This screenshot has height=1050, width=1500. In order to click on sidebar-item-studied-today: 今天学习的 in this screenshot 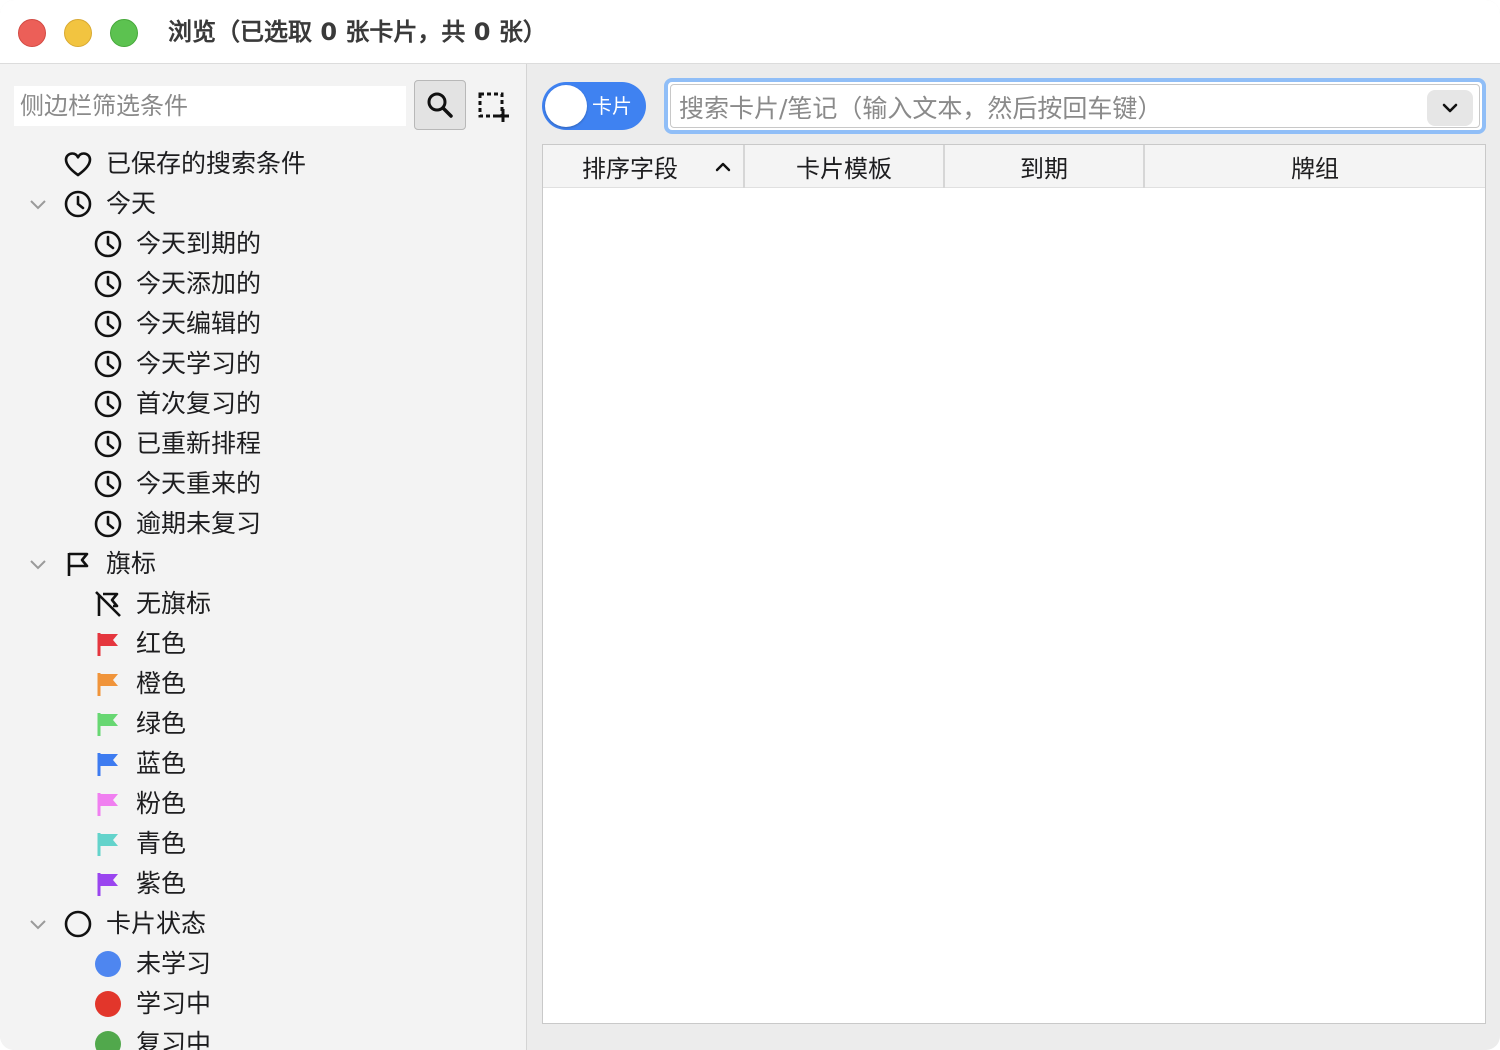, I will do `click(263, 364)`.